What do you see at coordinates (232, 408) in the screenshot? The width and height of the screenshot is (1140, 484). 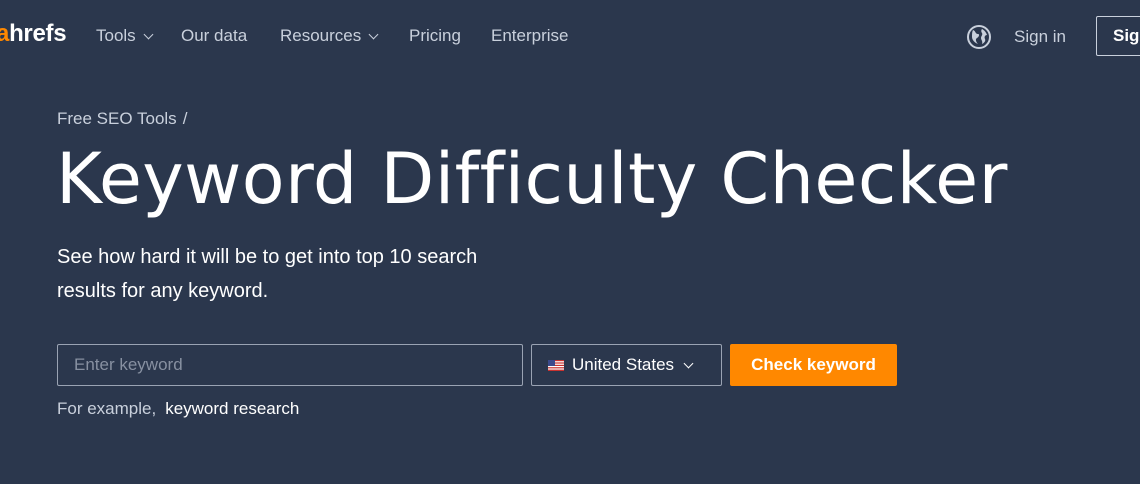 I see `example-keyword-link: keyword research` at bounding box center [232, 408].